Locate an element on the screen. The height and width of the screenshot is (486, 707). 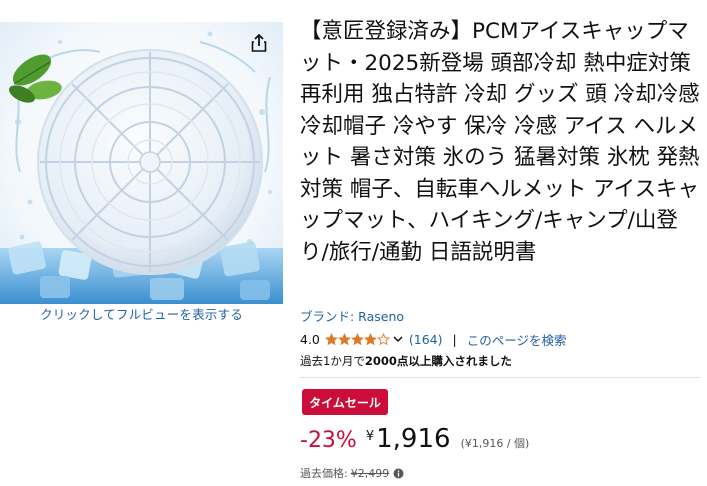
price-amount: 1,916 is located at coordinates (413, 439).